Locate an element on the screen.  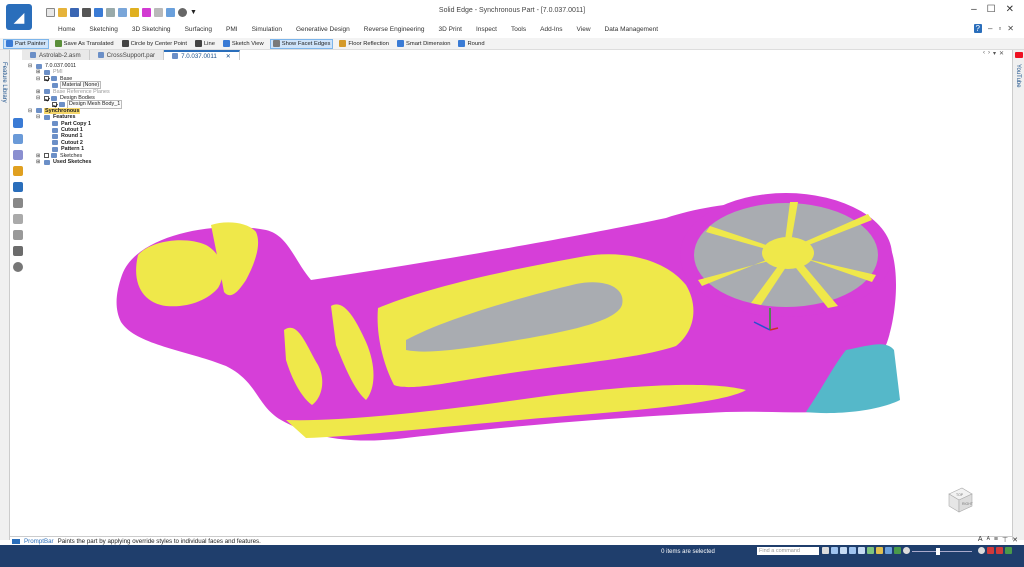
right-dock-strip: YouTube is located at coordinates (1018, 295).